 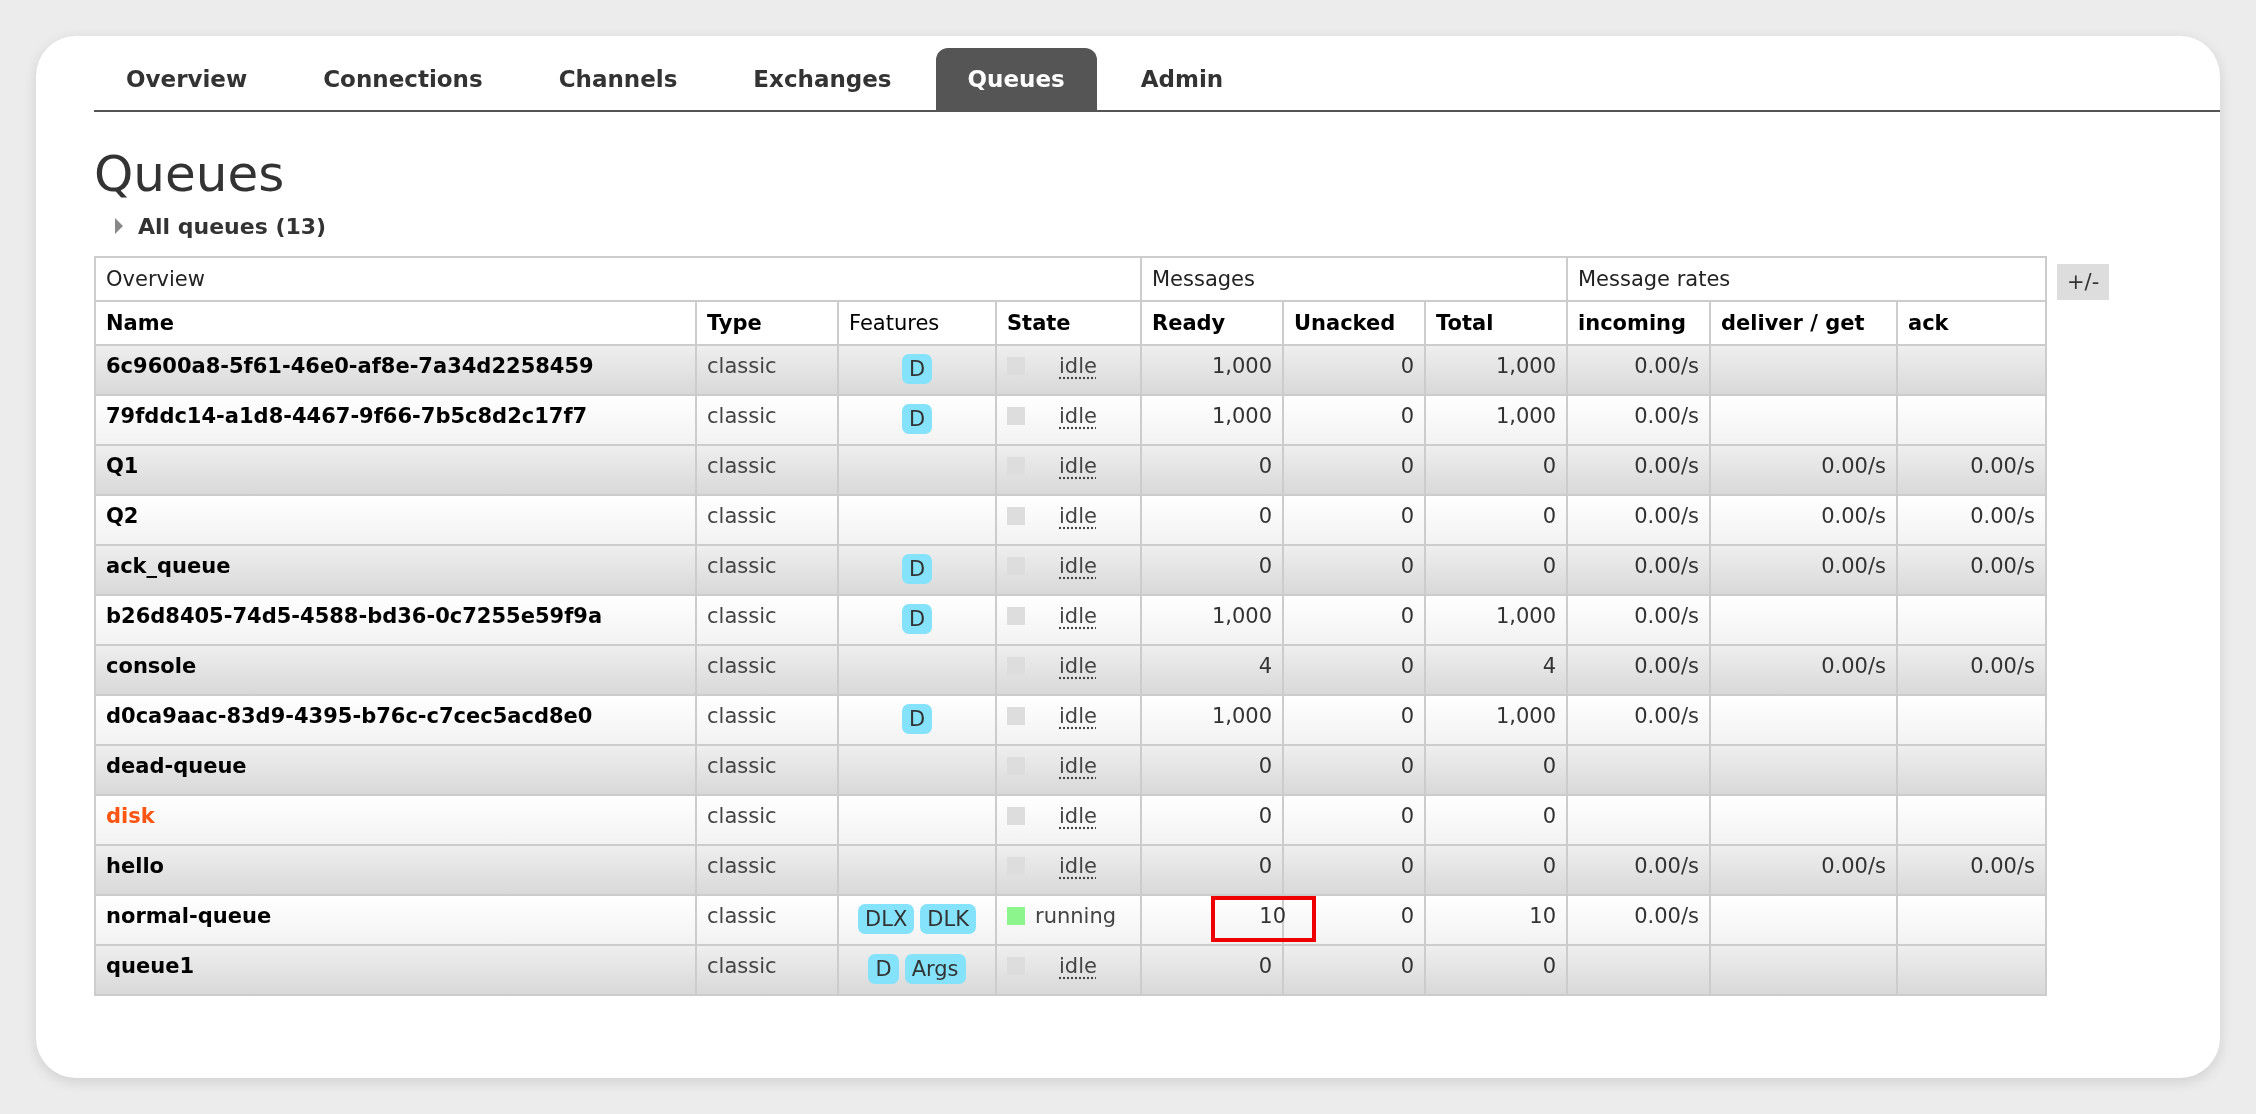 I want to click on feature-tag: DLX, so click(x=886, y=919).